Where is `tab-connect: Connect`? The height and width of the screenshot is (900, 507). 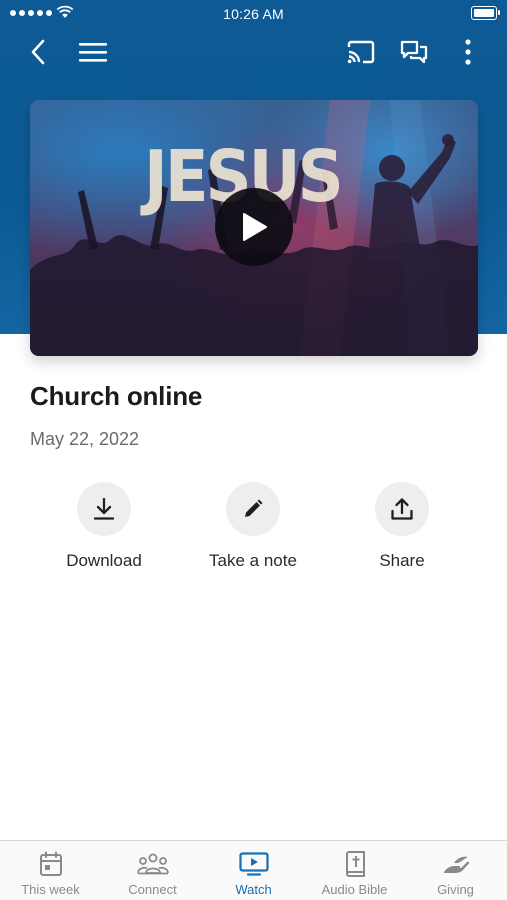 tab-connect: Connect is located at coordinates (152, 870).